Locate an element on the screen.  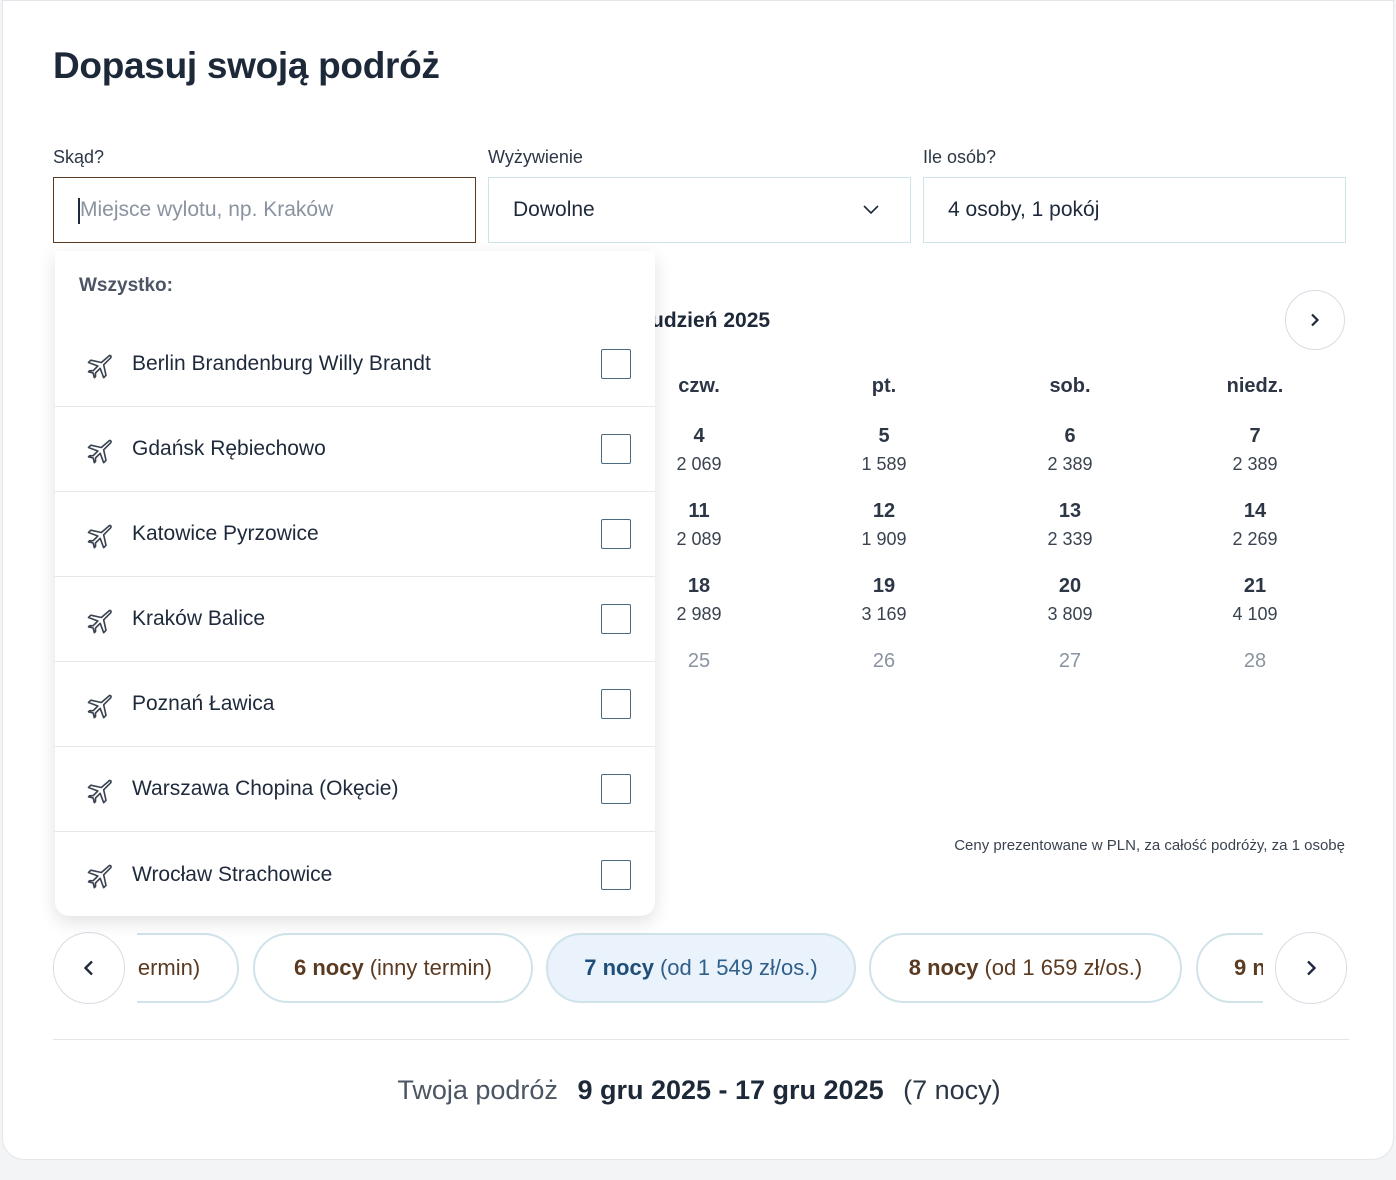
departure-field is located at coordinates (264, 210).